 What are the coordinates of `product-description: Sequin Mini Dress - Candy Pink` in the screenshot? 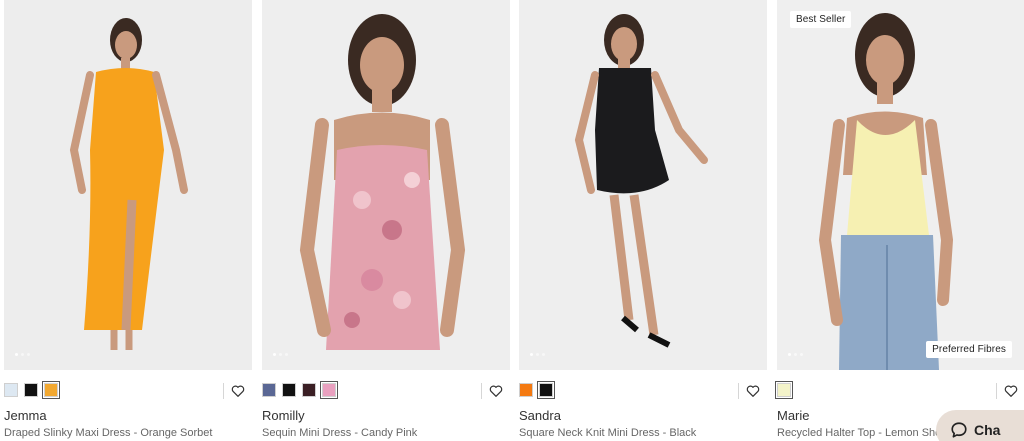 It's located at (386, 433).